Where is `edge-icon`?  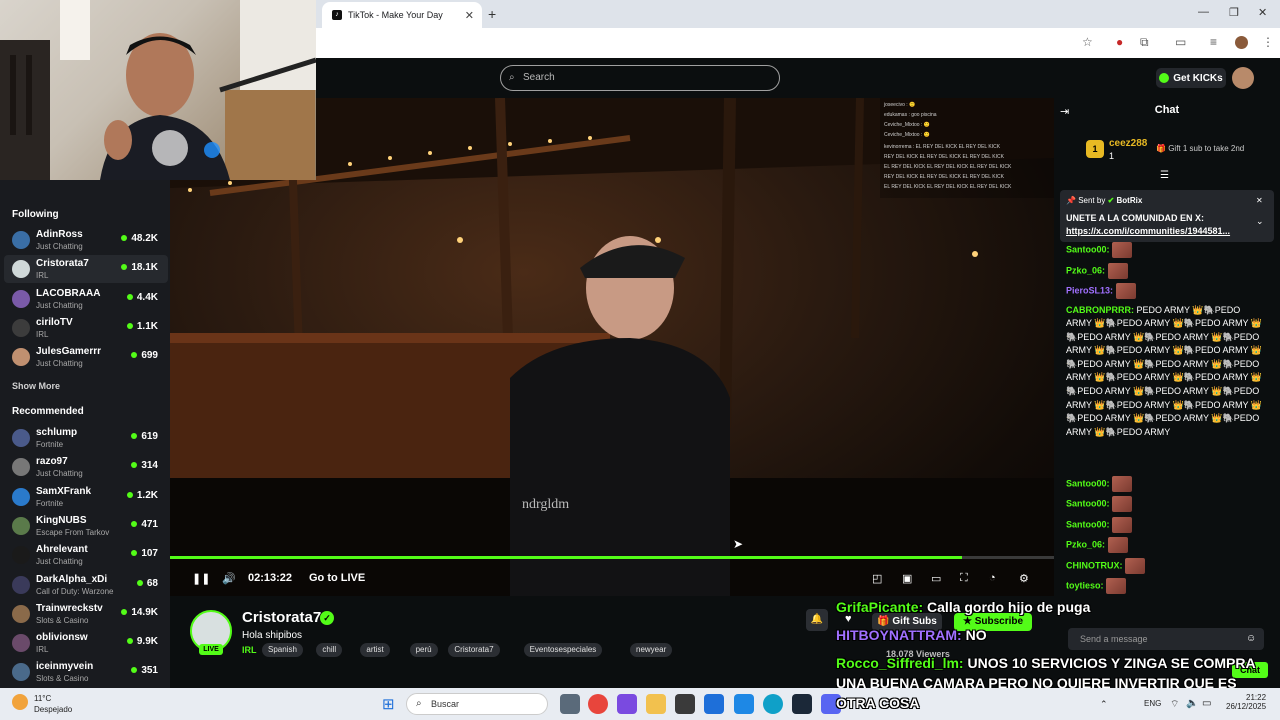
edge-icon is located at coordinates (773, 704).